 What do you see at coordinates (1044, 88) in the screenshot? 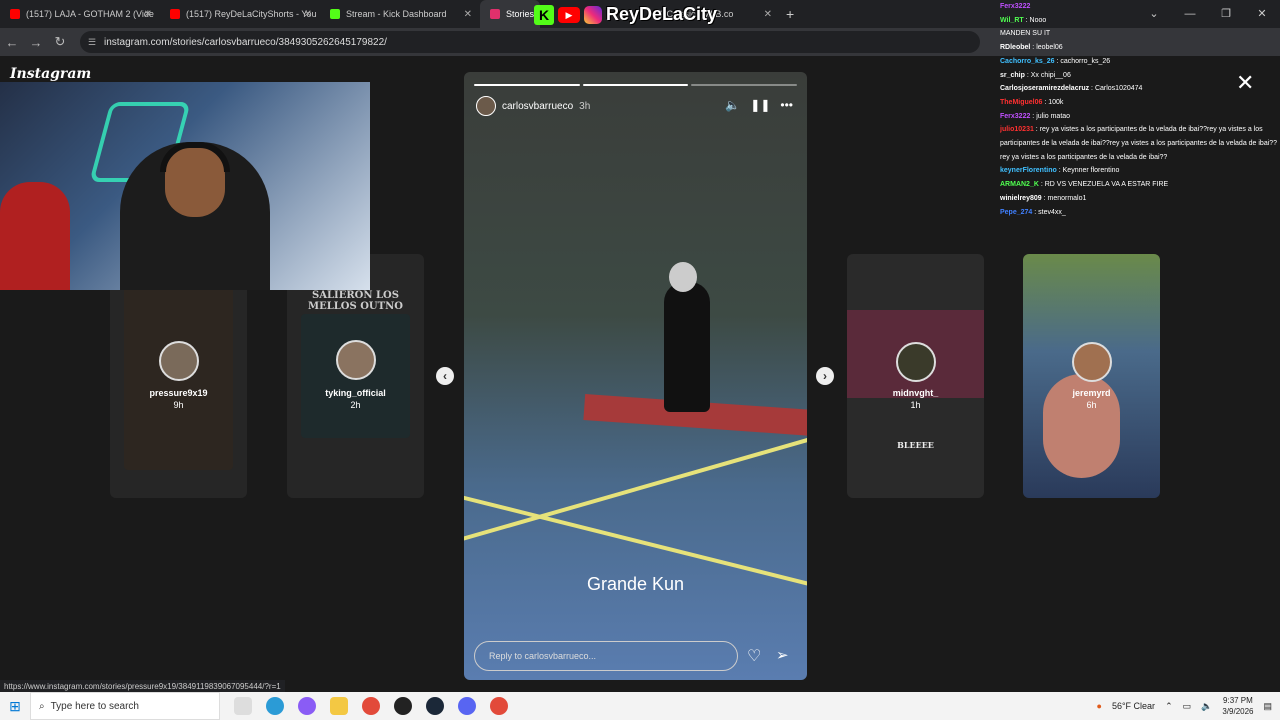
I see `chat-username: Carlosjoseramirezdelacruz` at bounding box center [1044, 88].